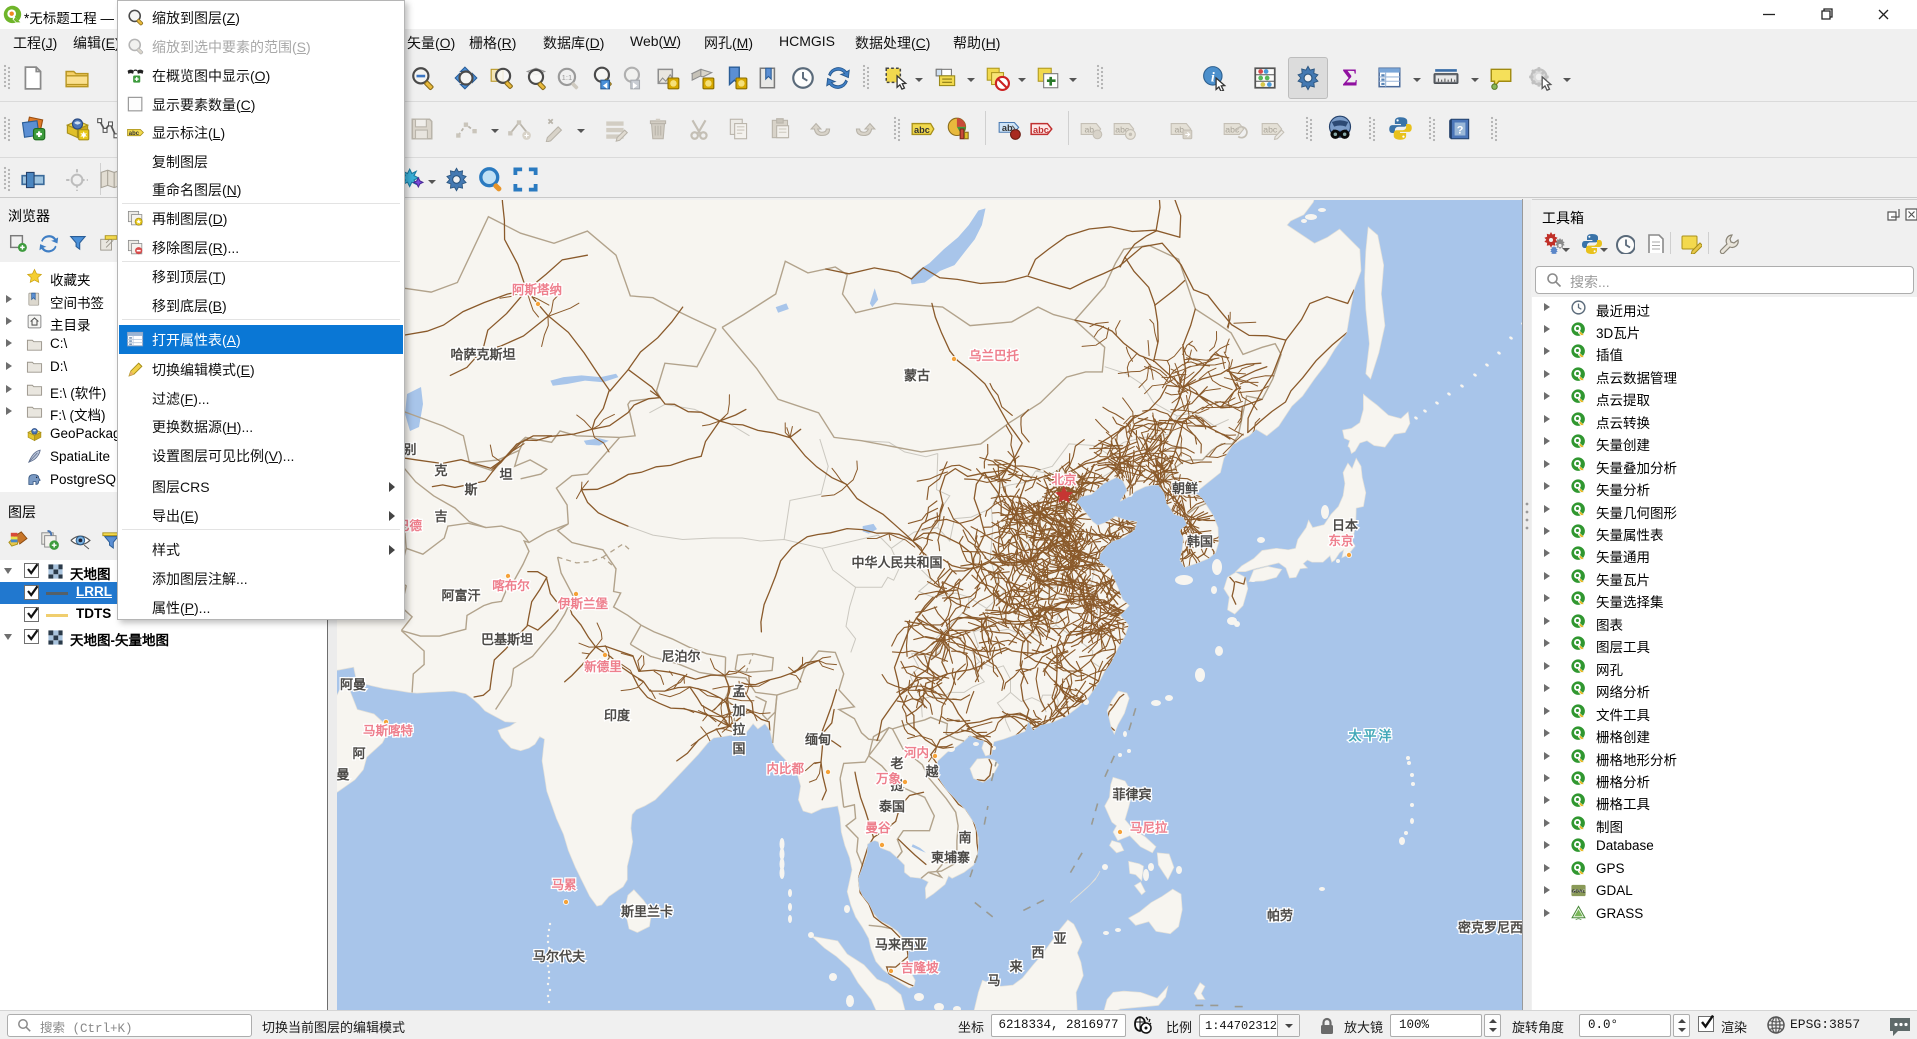  What do you see at coordinates (583, 603) in the screenshot?
I see `svg-text: 伊斯兰堡` at bounding box center [583, 603].